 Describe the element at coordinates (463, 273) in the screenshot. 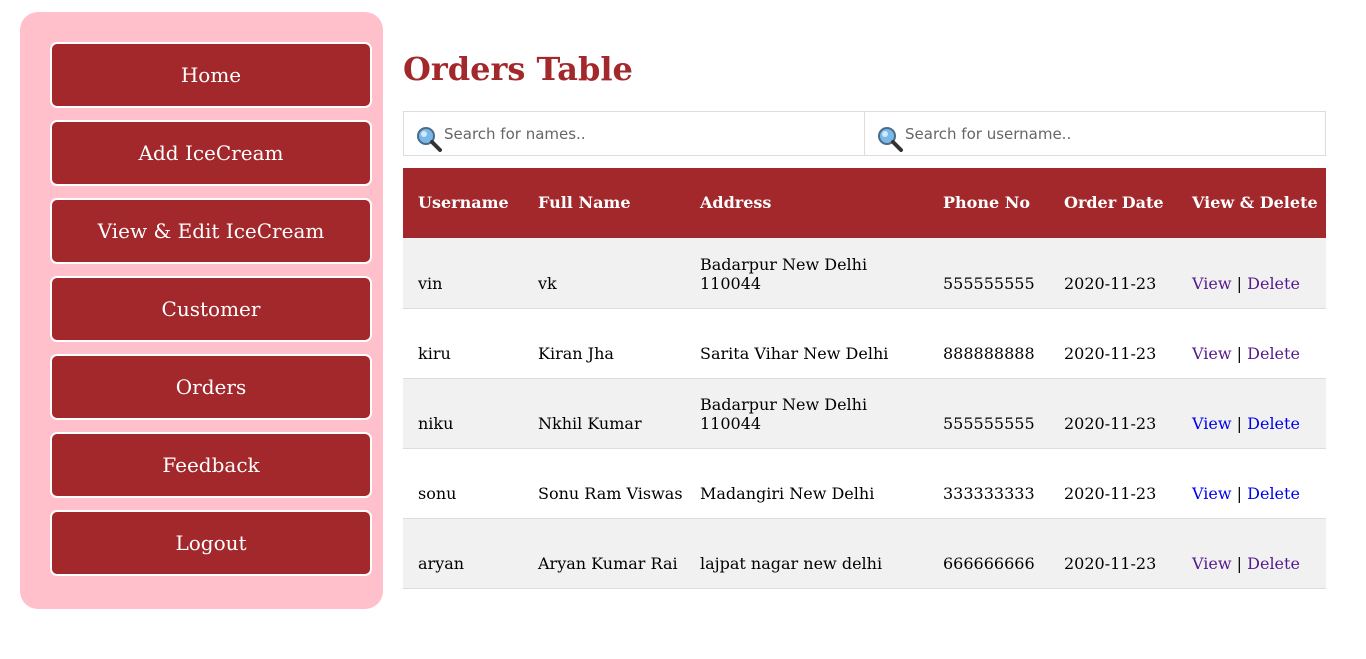

I see `cell-username: vin` at that location.